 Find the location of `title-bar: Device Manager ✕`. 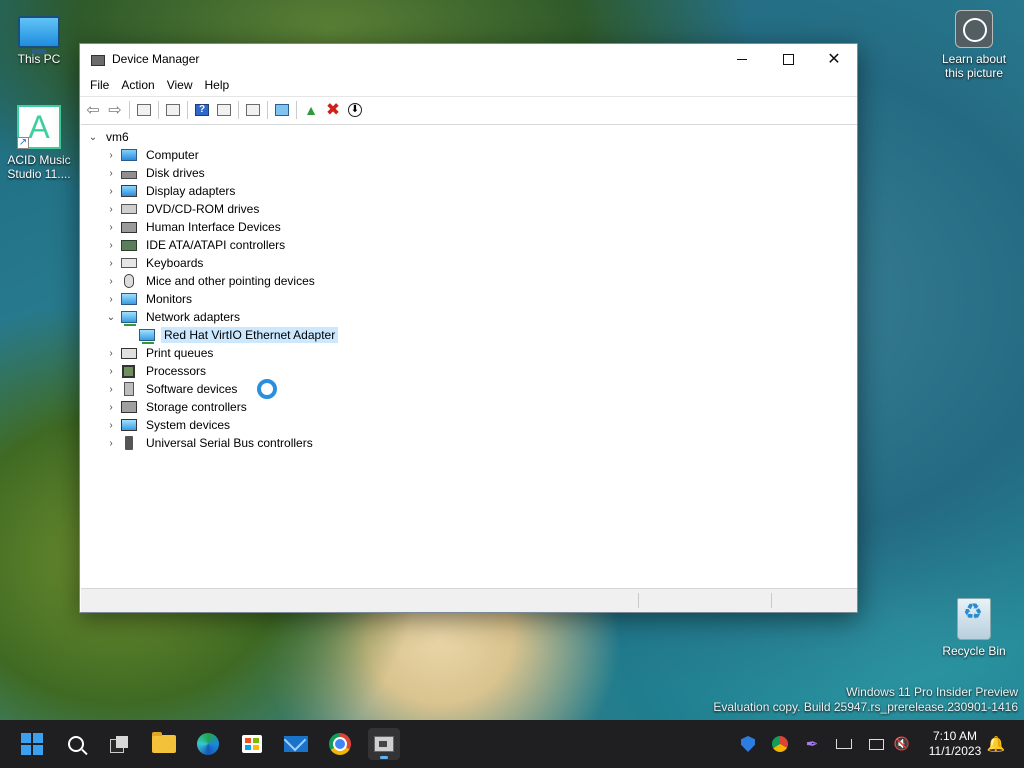

title-bar: Device Manager ✕ is located at coordinates (468, 59).